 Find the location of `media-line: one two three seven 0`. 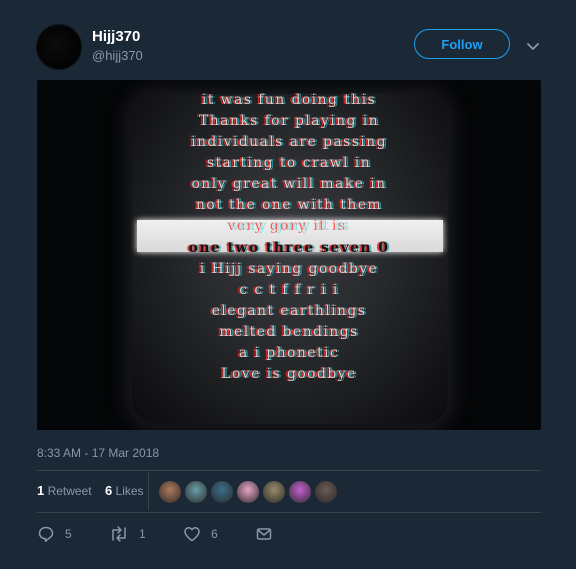

media-line: one two three seven 0 is located at coordinates (289, 248).